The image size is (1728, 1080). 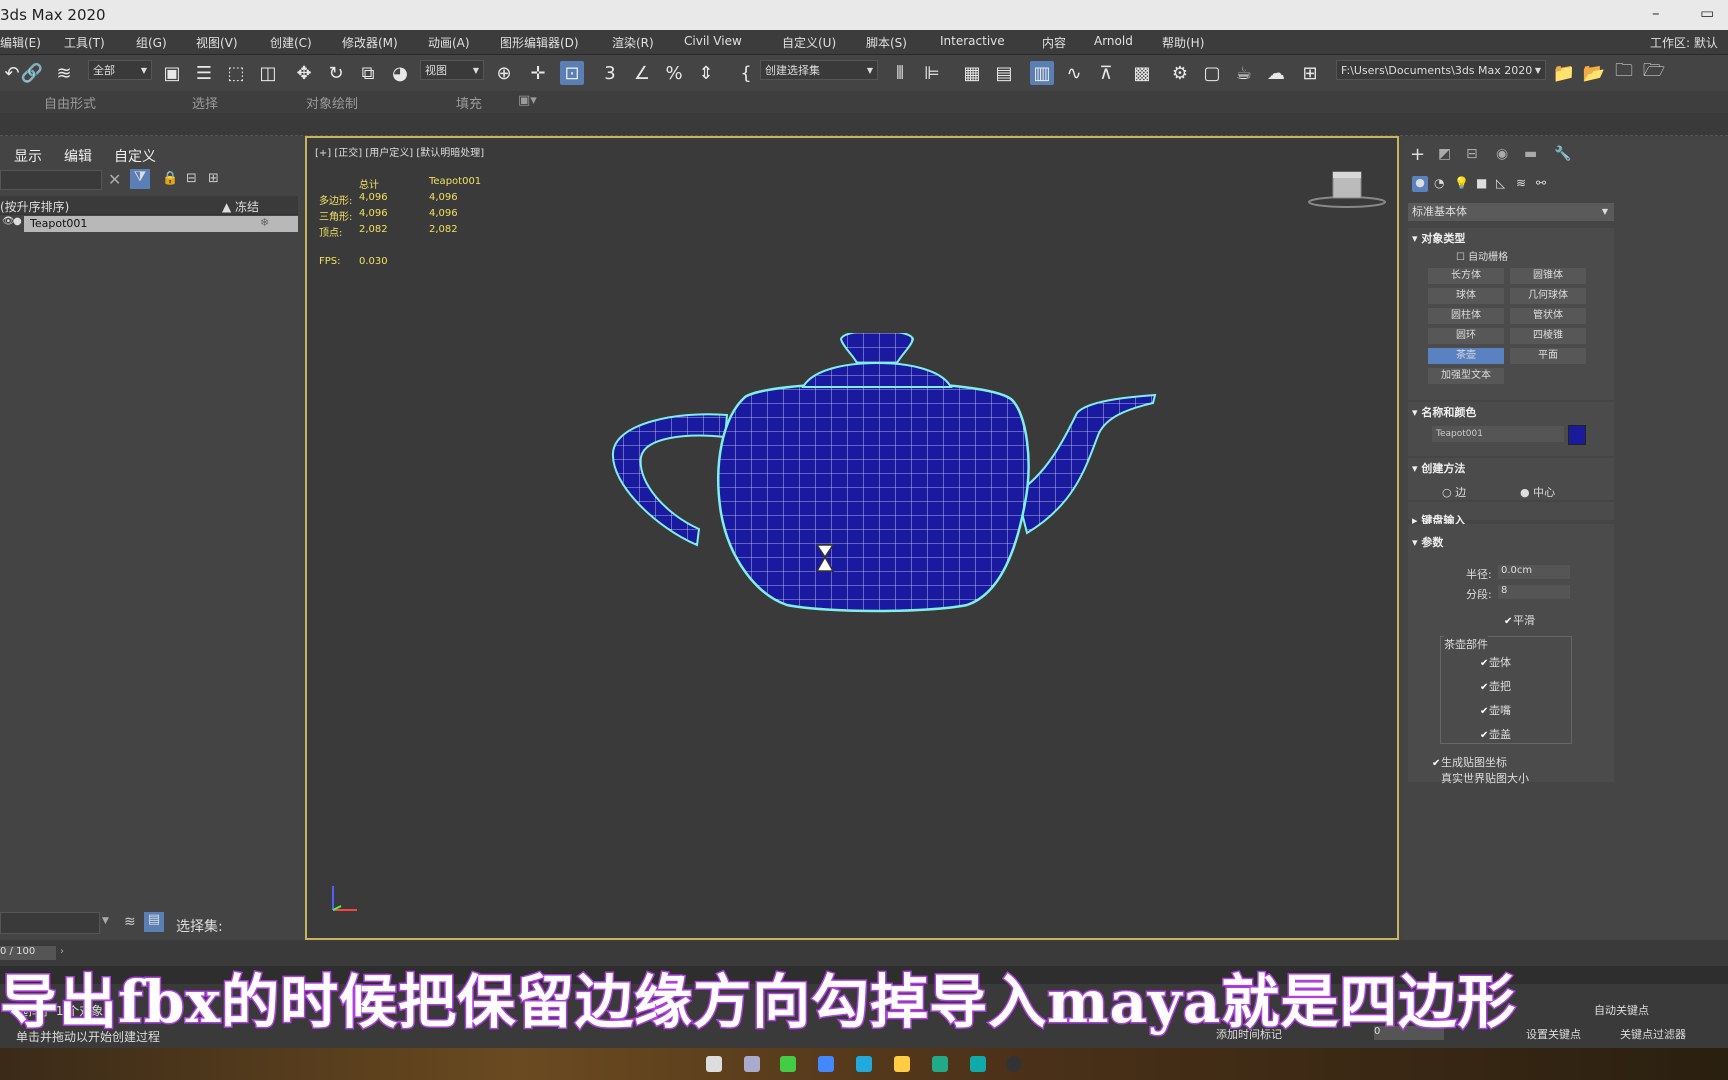 I want to click on viewport-label: [+] [正交] [用户定义] [默认明暗处理], so click(x=399, y=151).